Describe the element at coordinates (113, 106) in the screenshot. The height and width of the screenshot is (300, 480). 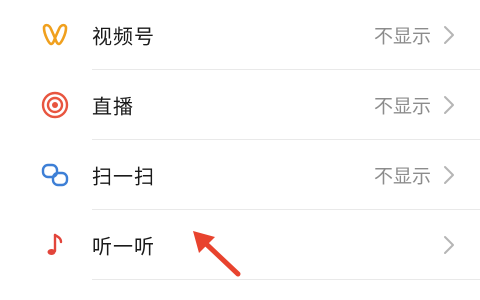
I see `settings-row-label: 直播` at that location.